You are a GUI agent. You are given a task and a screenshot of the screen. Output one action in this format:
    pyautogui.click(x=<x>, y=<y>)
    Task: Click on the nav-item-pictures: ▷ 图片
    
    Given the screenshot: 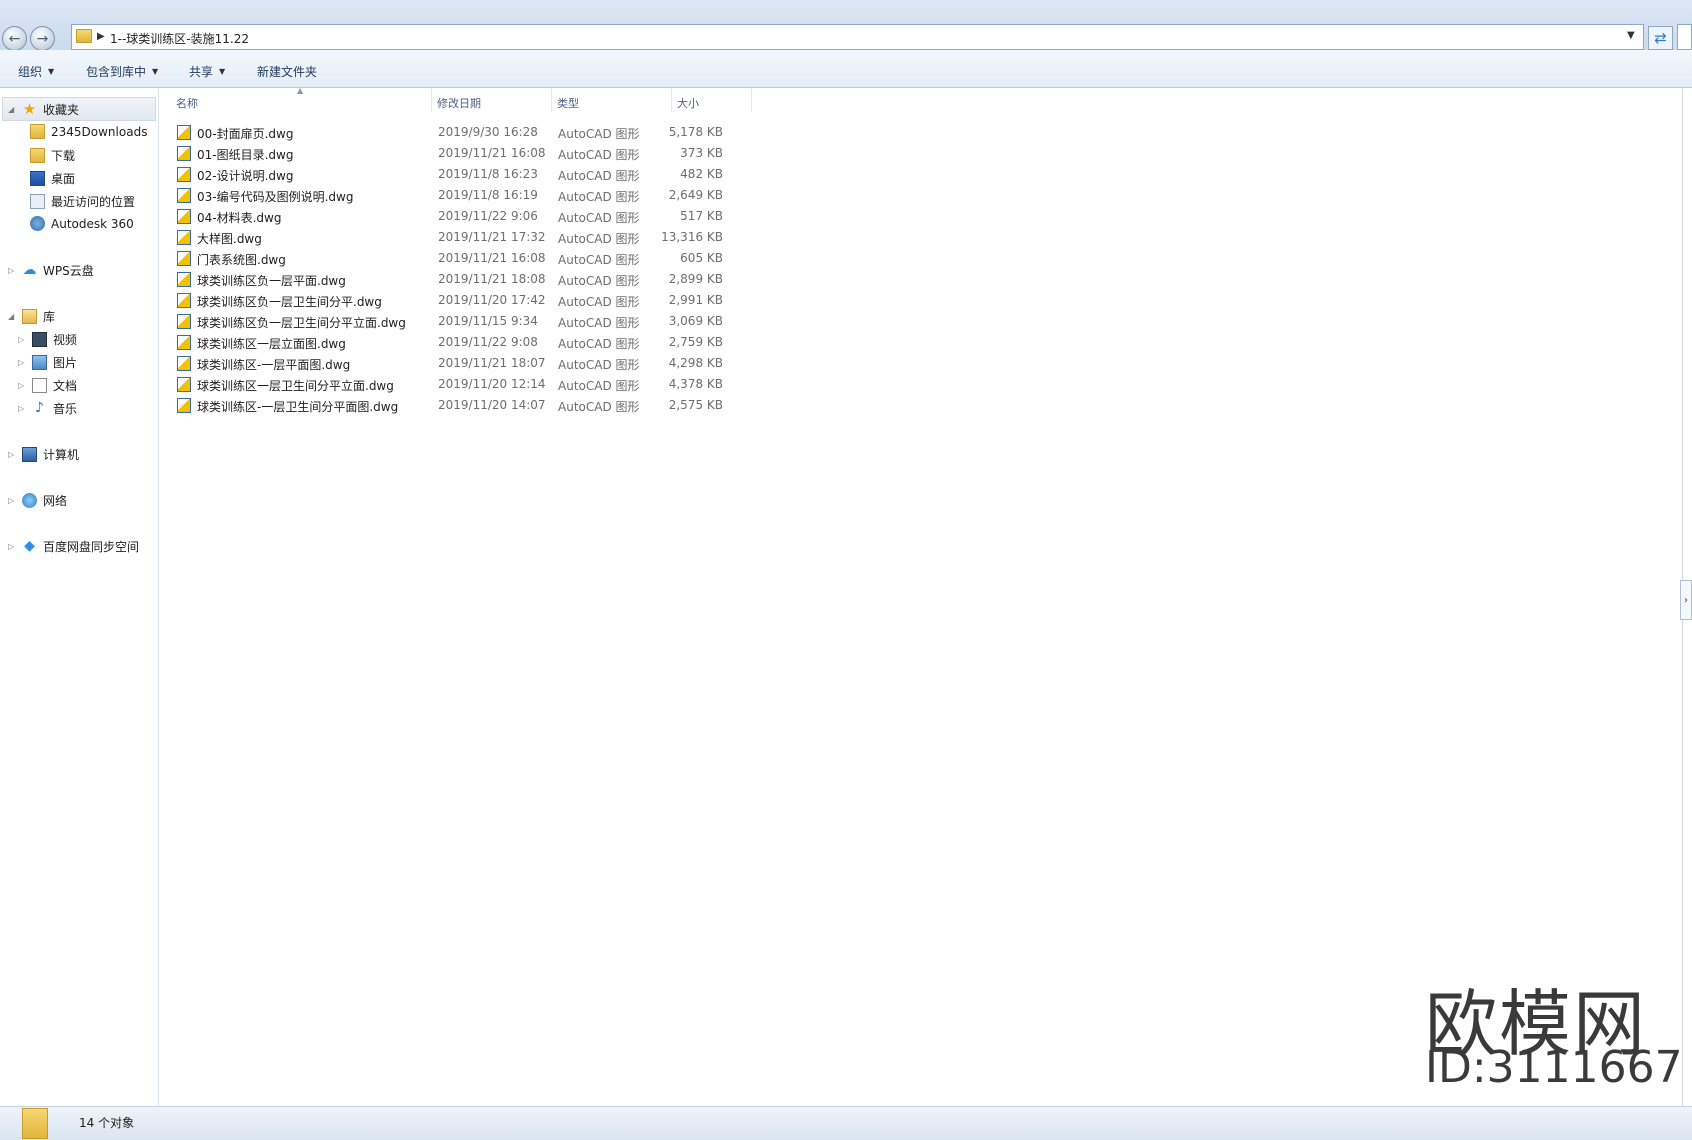 What is the action you would take?
    pyautogui.click(x=47, y=362)
    